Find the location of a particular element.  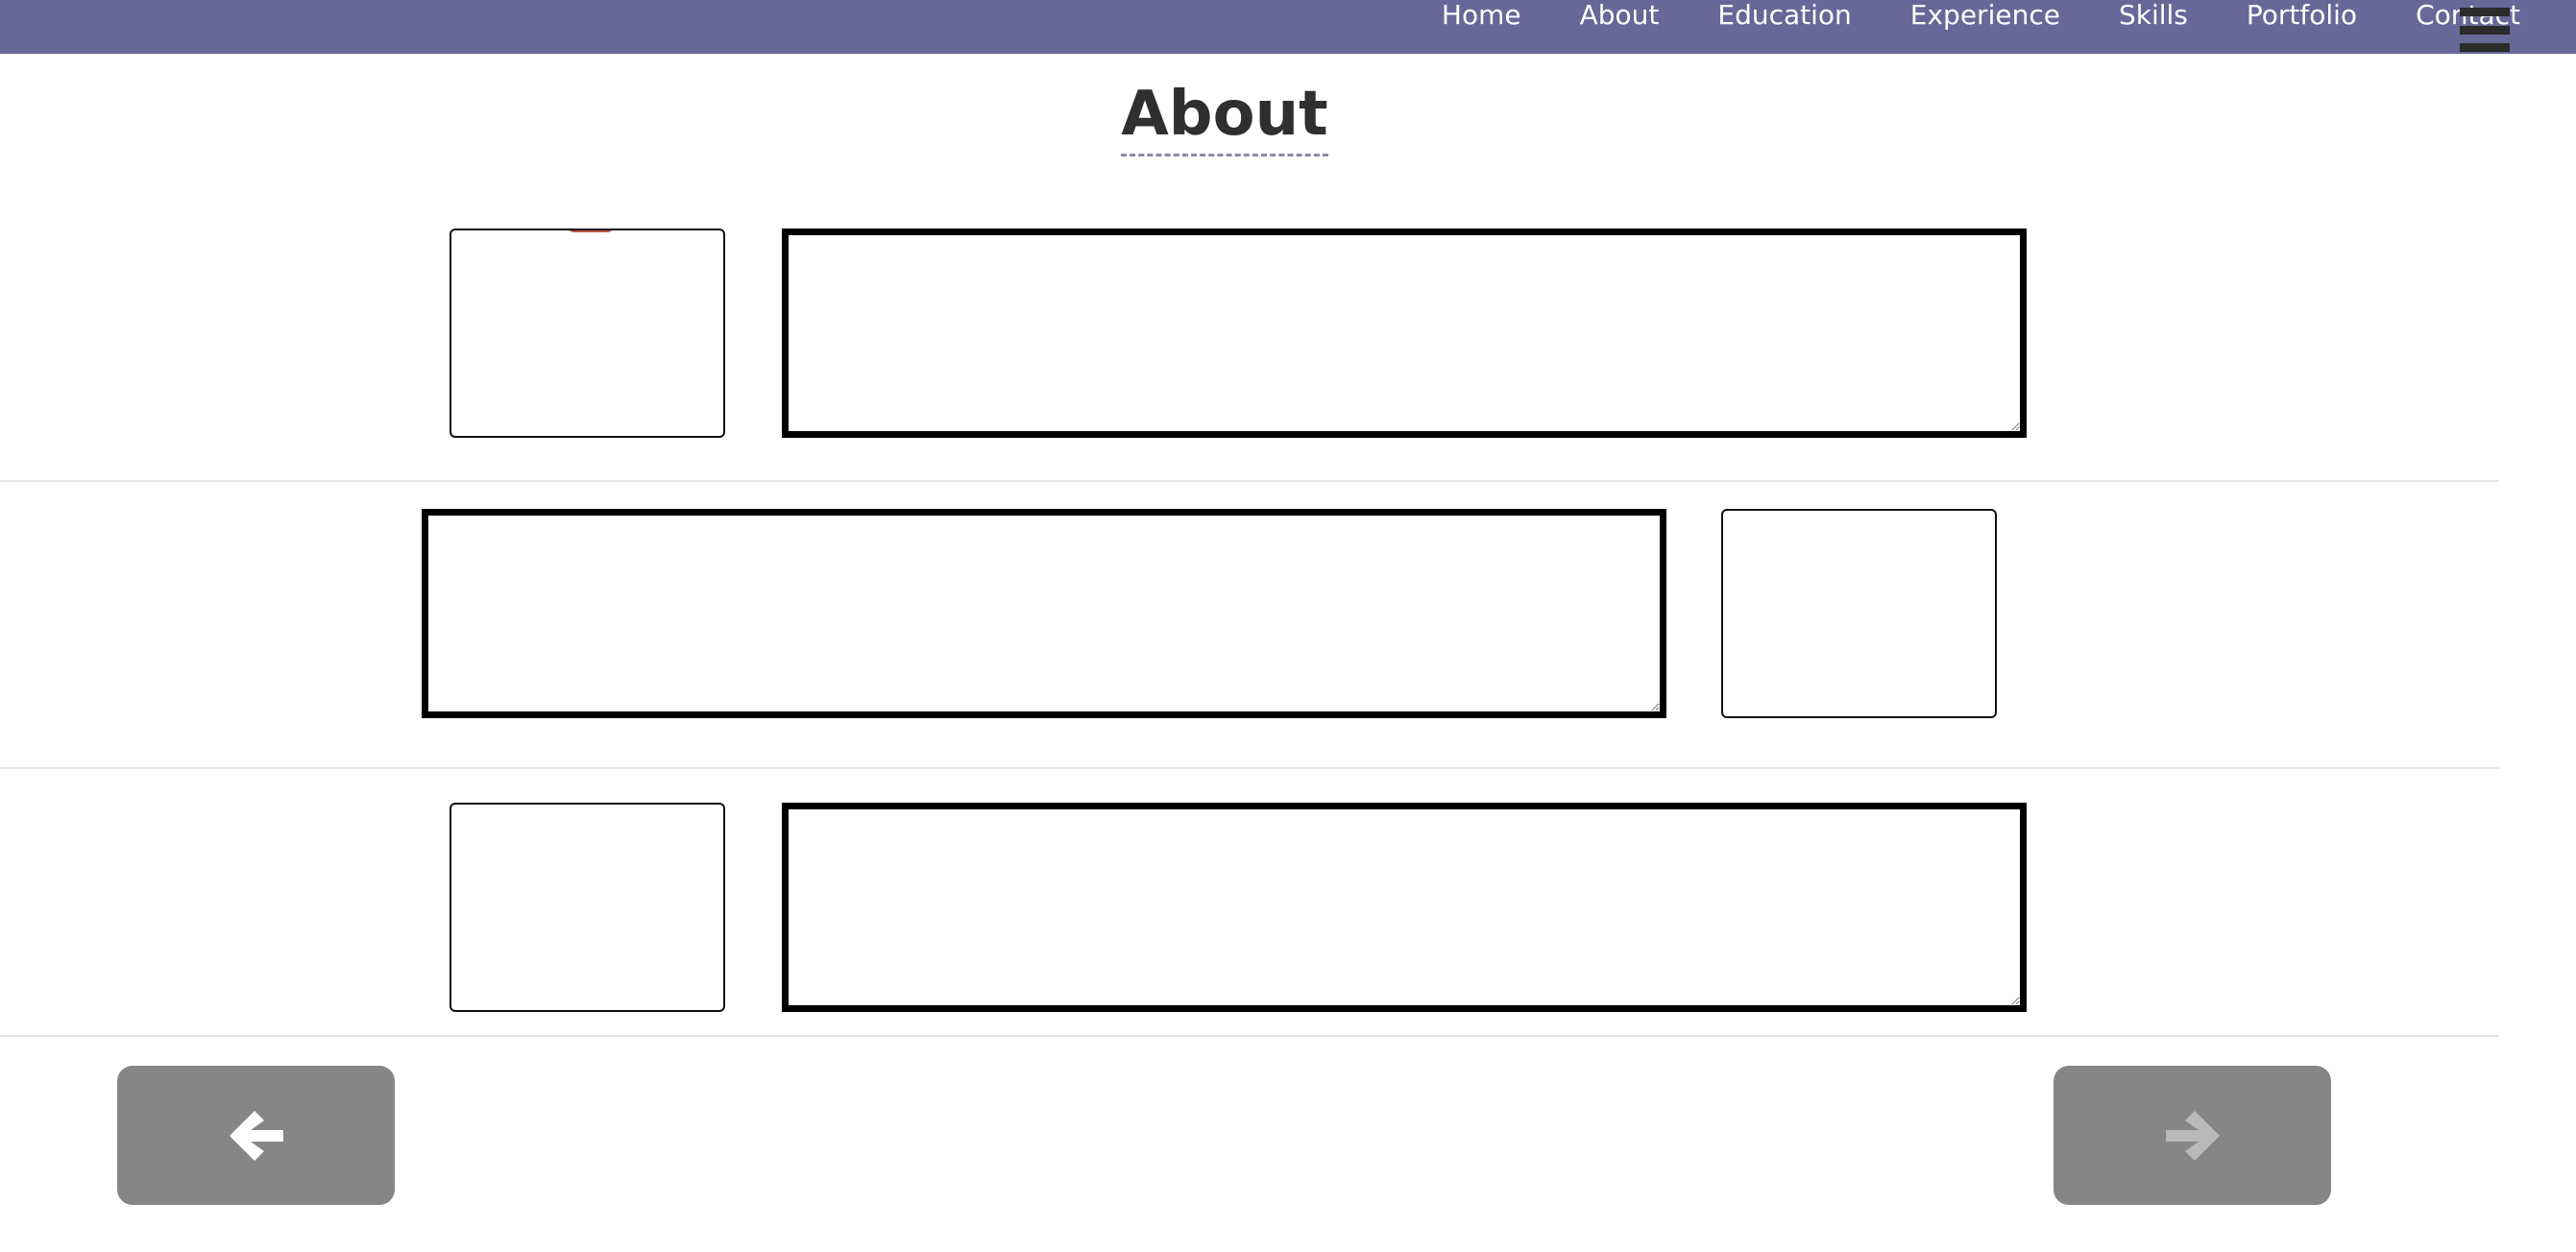

nav-link-experience: Experience is located at coordinates (1985, 15).